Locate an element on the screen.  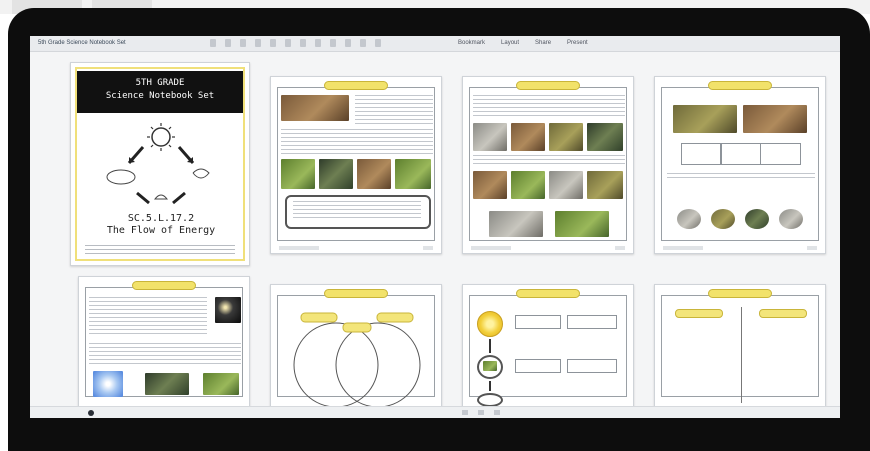
comment-icon is located at coordinates (318, 43).